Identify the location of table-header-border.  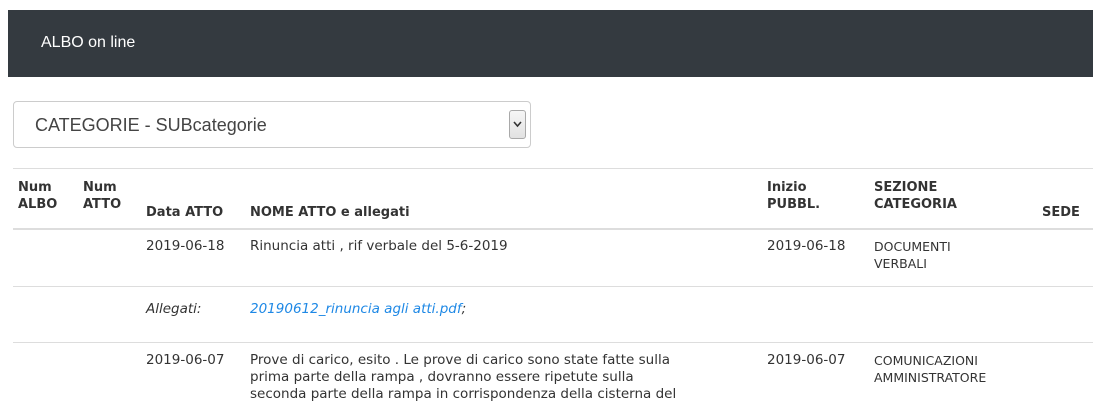
(553, 229).